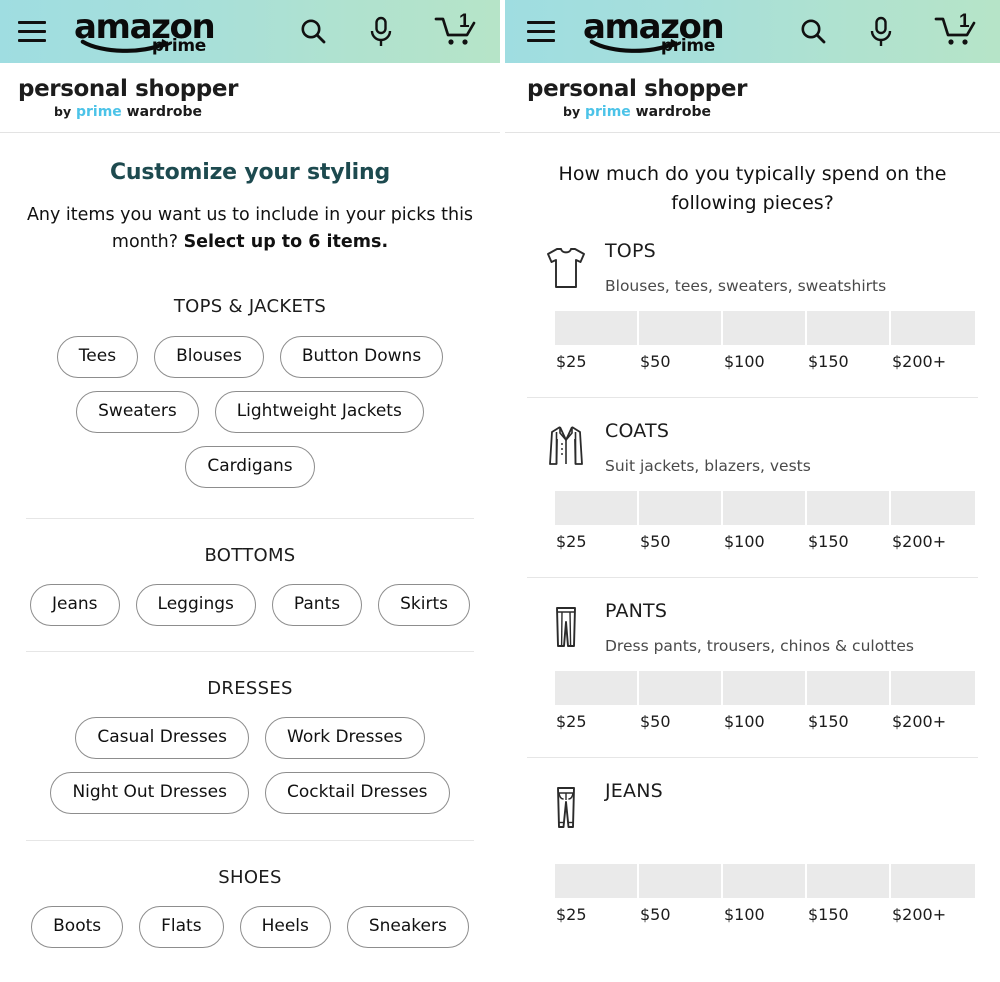 The image size is (1000, 982). What do you see at coordinates (137, 412) in the screenshot?
I see `chip-sweaters: Sweaters` at bounding box center [137, 412].